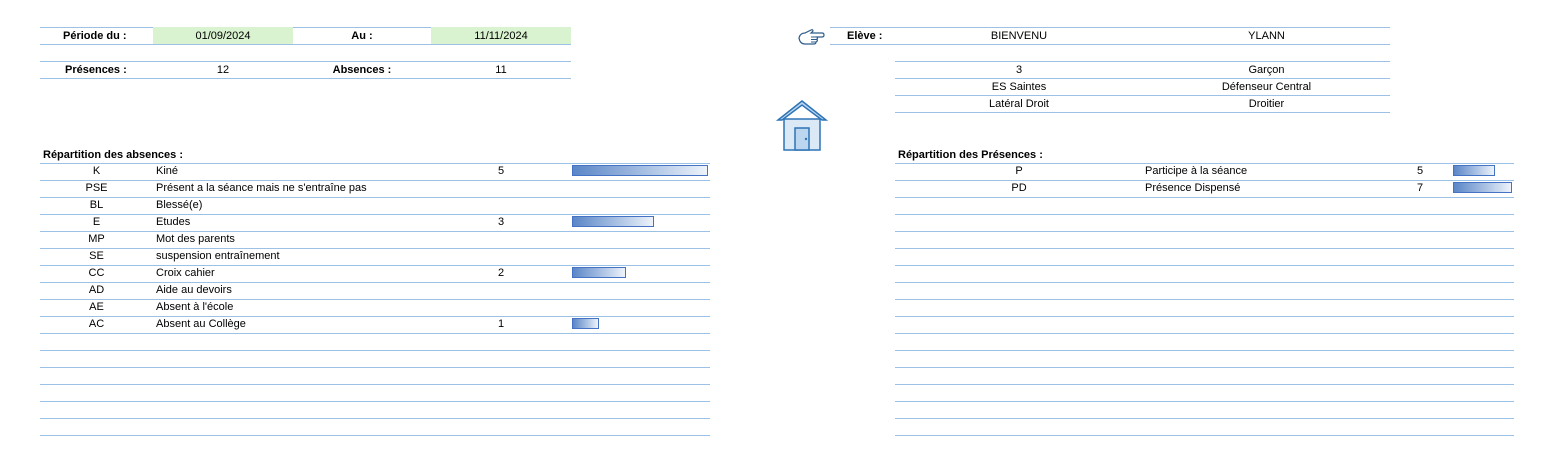  Describe the element at coordinates (1193, 188) in the screenshot. I see `presence-label: Présence Dispensé` at that location.